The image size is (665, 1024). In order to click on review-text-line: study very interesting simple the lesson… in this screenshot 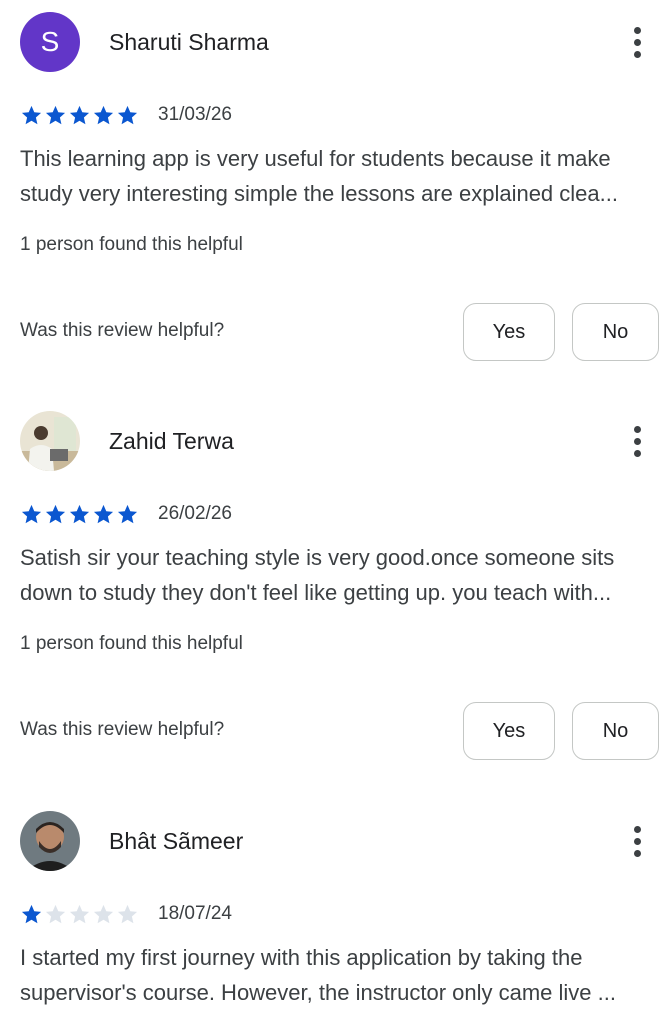, I will do `click(319, 193)`.